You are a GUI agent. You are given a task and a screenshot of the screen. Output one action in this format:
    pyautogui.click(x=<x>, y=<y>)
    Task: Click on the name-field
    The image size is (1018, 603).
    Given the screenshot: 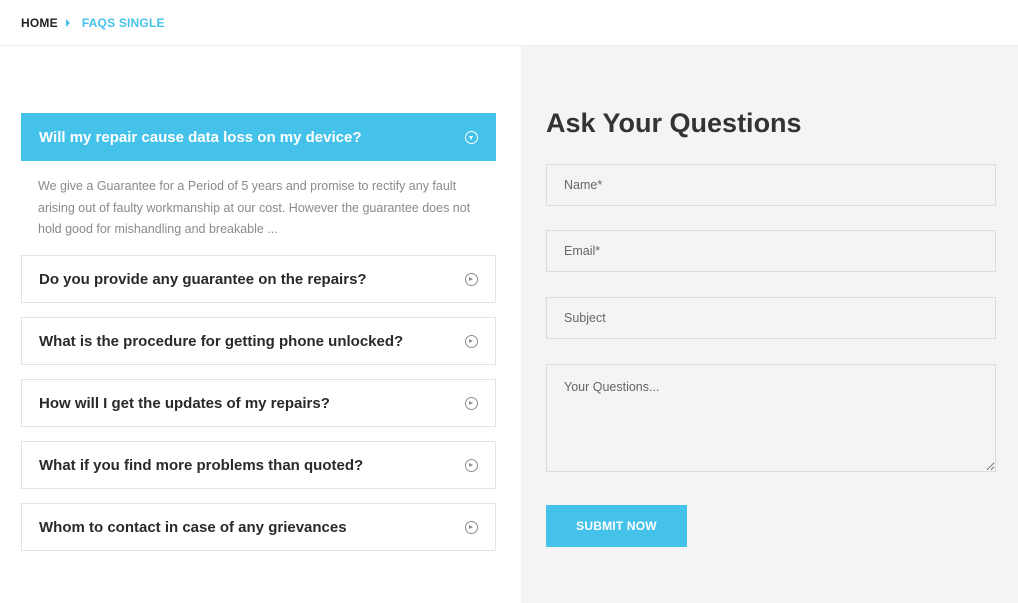 What is the action you would take?
    pyautogui.click(x=771, y=185)
    